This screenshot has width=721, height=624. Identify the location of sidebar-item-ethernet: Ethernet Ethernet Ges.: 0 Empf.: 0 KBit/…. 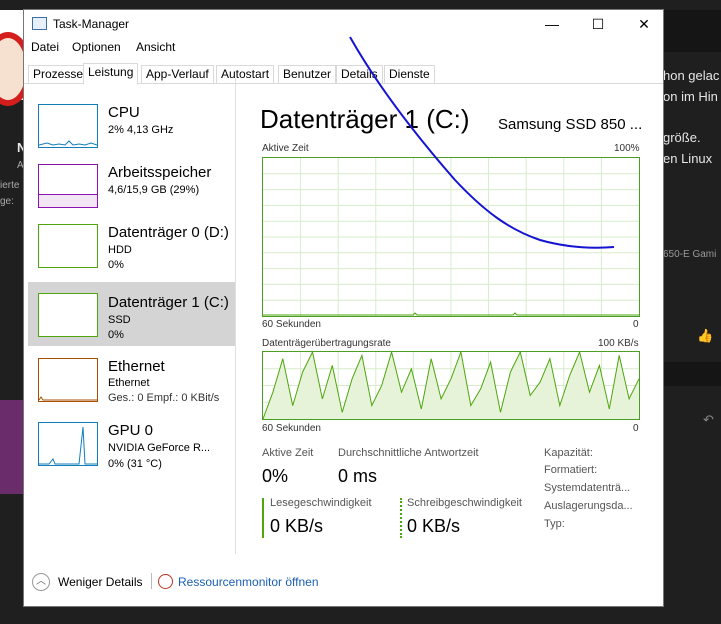
(132, 382).